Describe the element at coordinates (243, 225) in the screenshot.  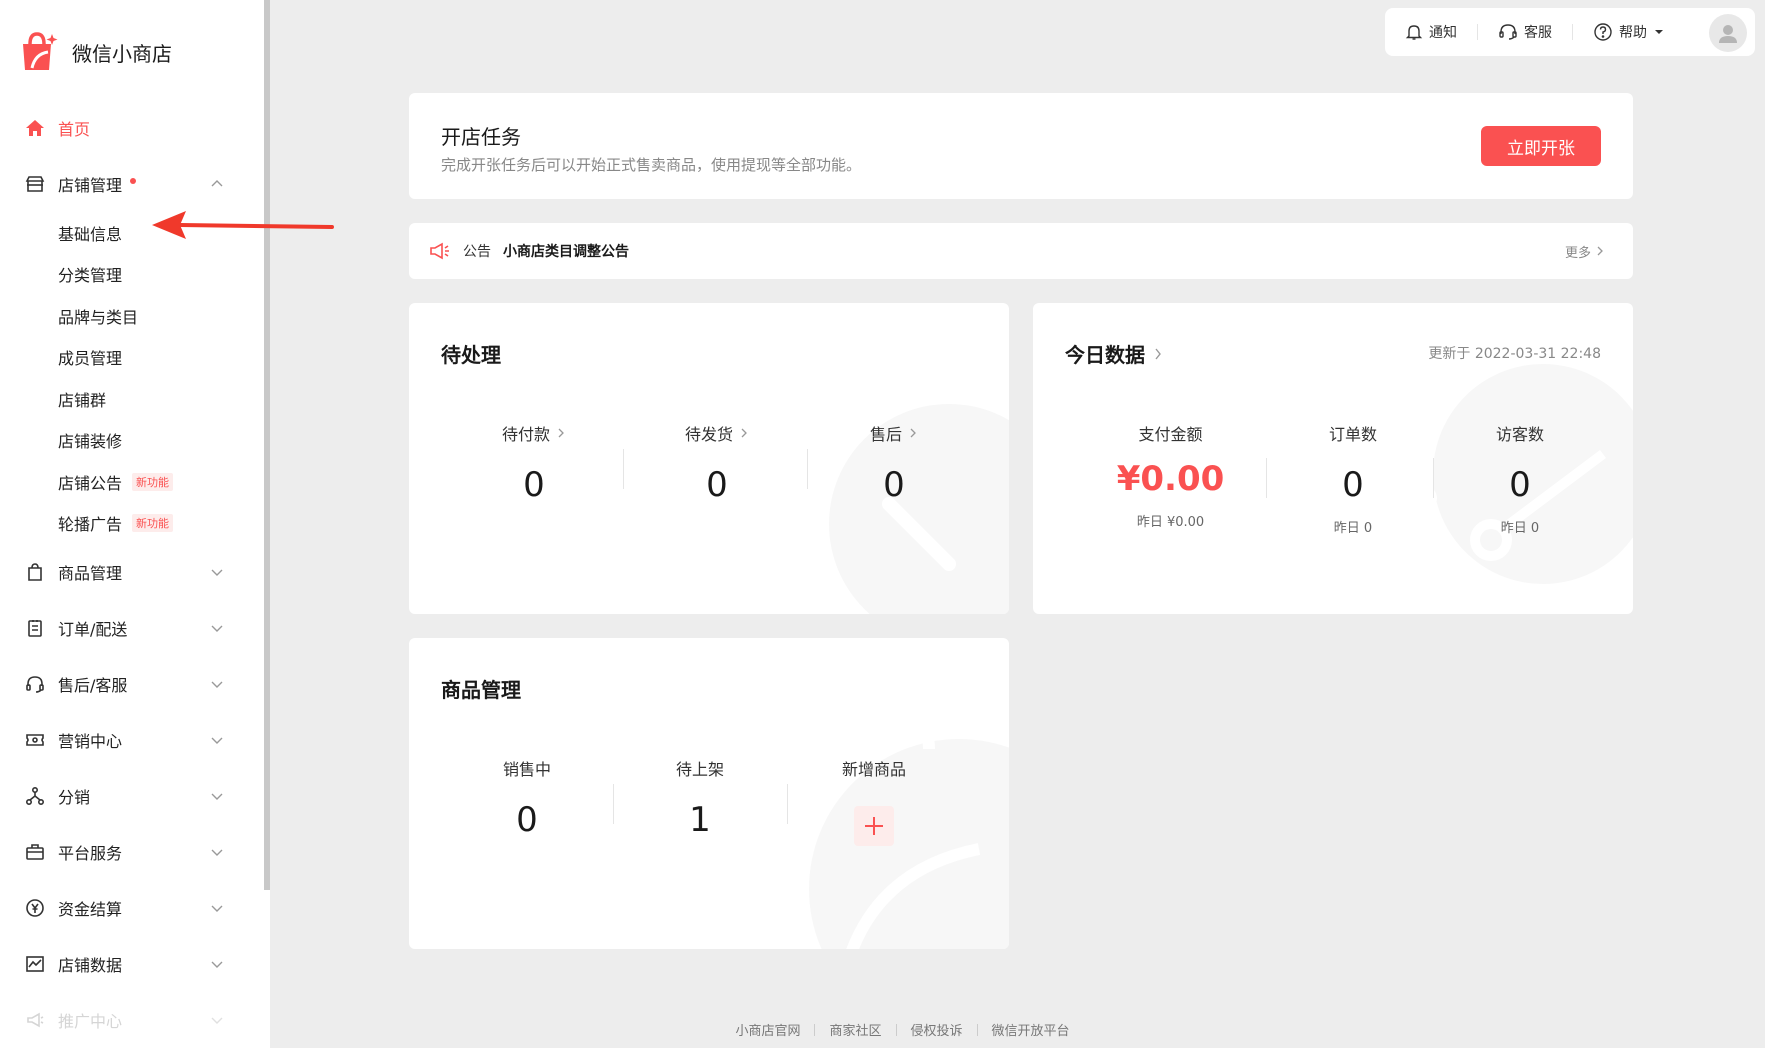
I see `red-arrow-annotation` at that location.